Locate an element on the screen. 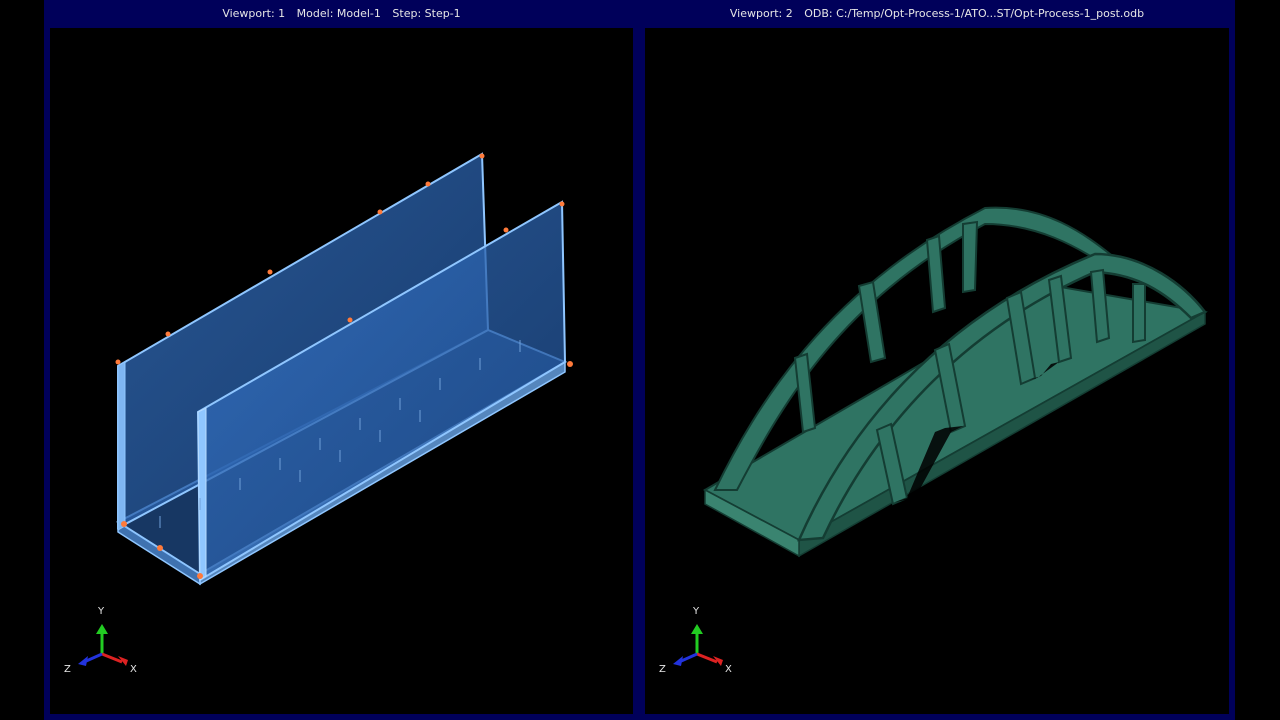  viewport-1-titlebar: Viewport: 1 Model: Model-1 Step: Step-1 is located at coordinates (341, 14).